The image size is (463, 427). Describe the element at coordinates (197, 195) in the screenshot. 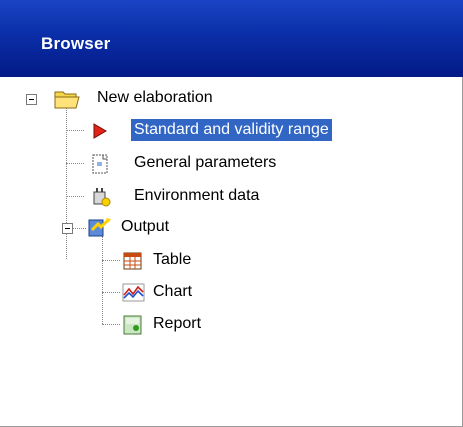

I see `tree-node-label: Environment data` at that location.